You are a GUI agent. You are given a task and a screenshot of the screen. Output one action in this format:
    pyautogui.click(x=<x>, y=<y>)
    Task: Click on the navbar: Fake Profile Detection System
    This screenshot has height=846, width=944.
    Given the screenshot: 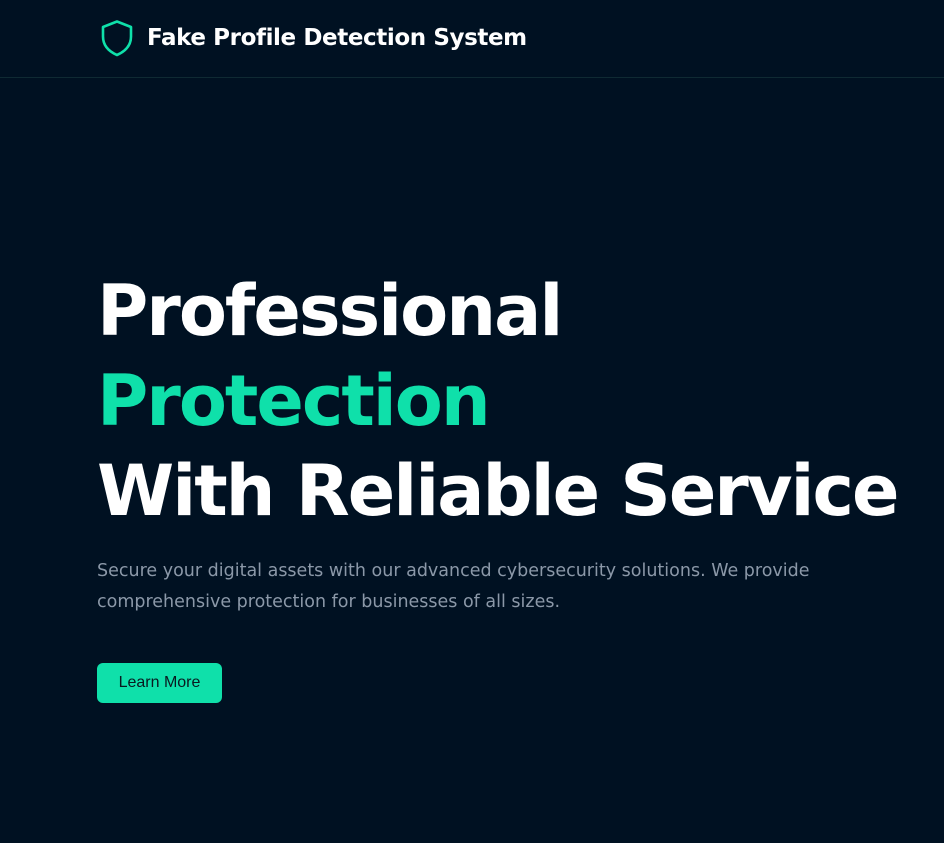 What is the action you would take?
    pyautogui.click(x=472, y=39)
    